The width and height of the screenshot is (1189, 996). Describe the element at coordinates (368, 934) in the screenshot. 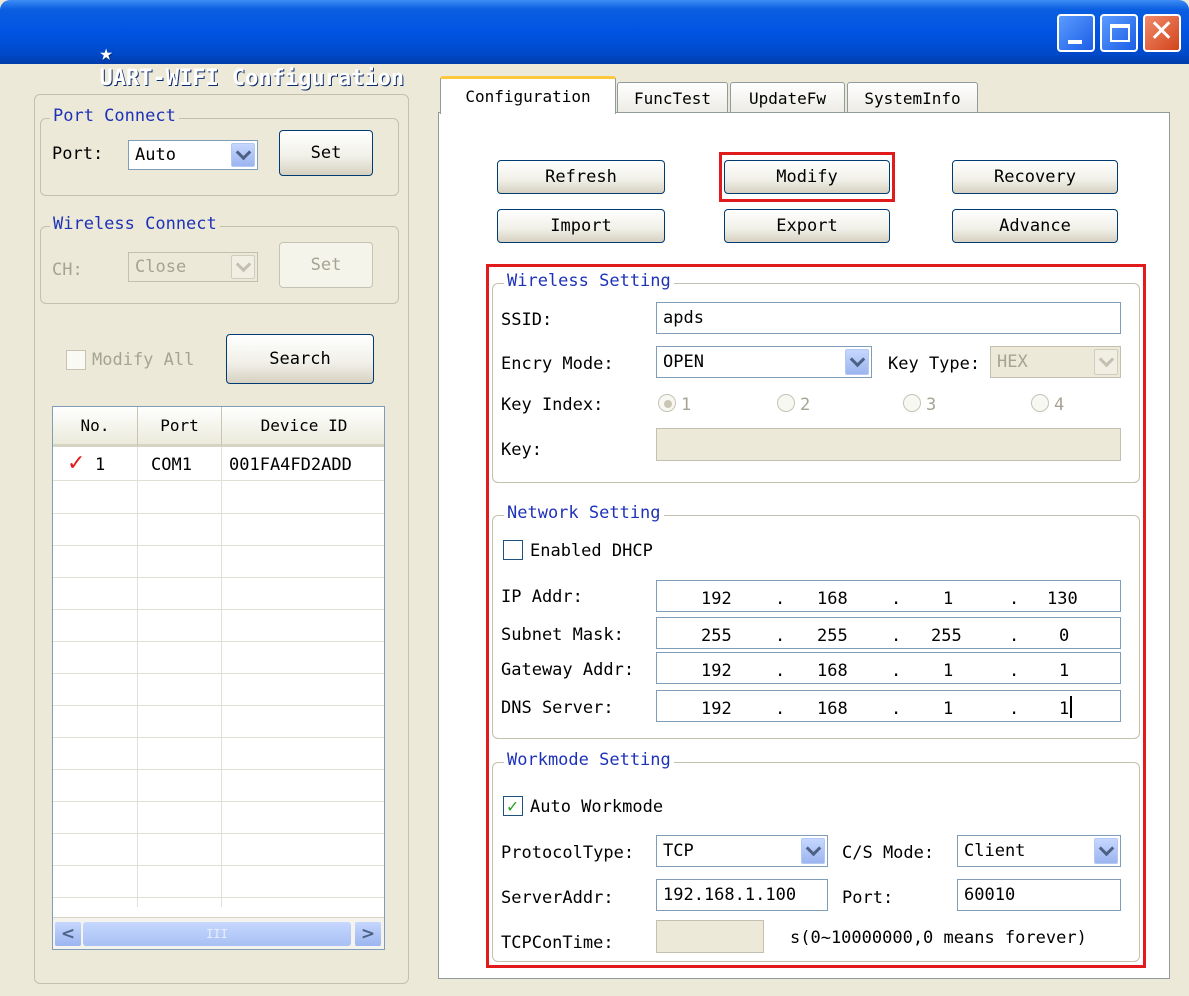

I see `scroll-right-button: >` at that location.